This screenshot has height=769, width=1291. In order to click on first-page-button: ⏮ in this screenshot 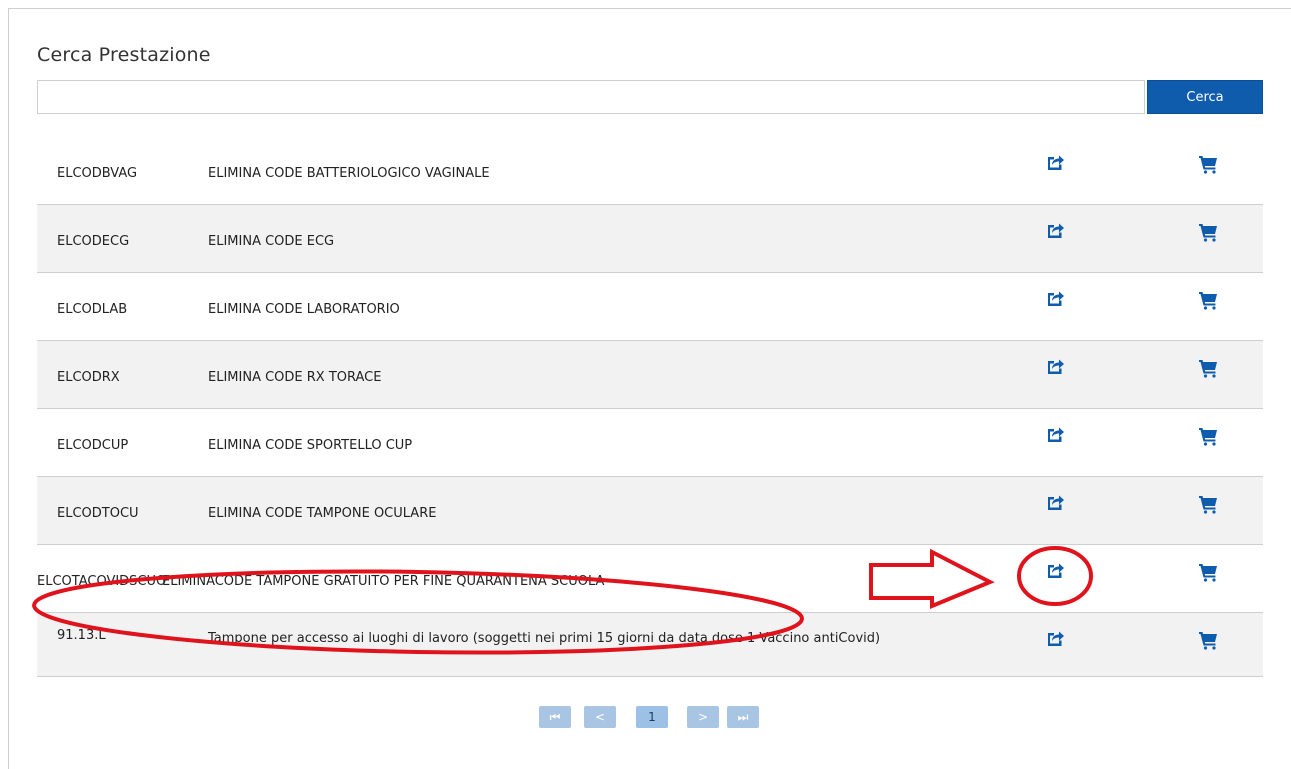, I will do `click(555, 717)`.